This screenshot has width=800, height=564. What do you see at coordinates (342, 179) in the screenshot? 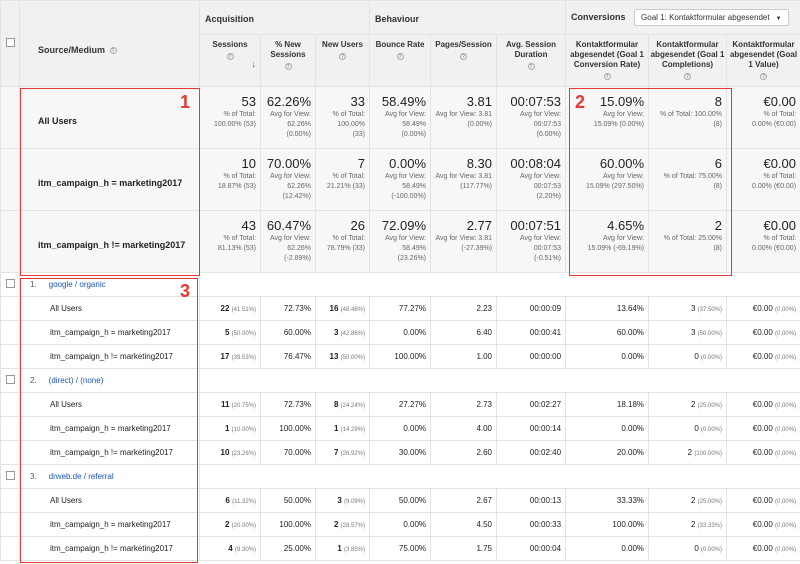
I see `metric-cell: 7 % of Total: 21.21% (33)` at bounding box center [342, 179].